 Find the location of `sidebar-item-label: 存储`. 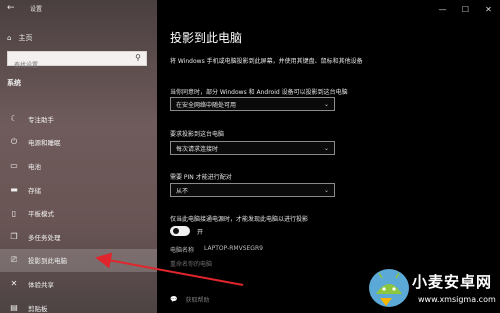

sidebar-item-label: 存储 is located at coordinates (34, 190).